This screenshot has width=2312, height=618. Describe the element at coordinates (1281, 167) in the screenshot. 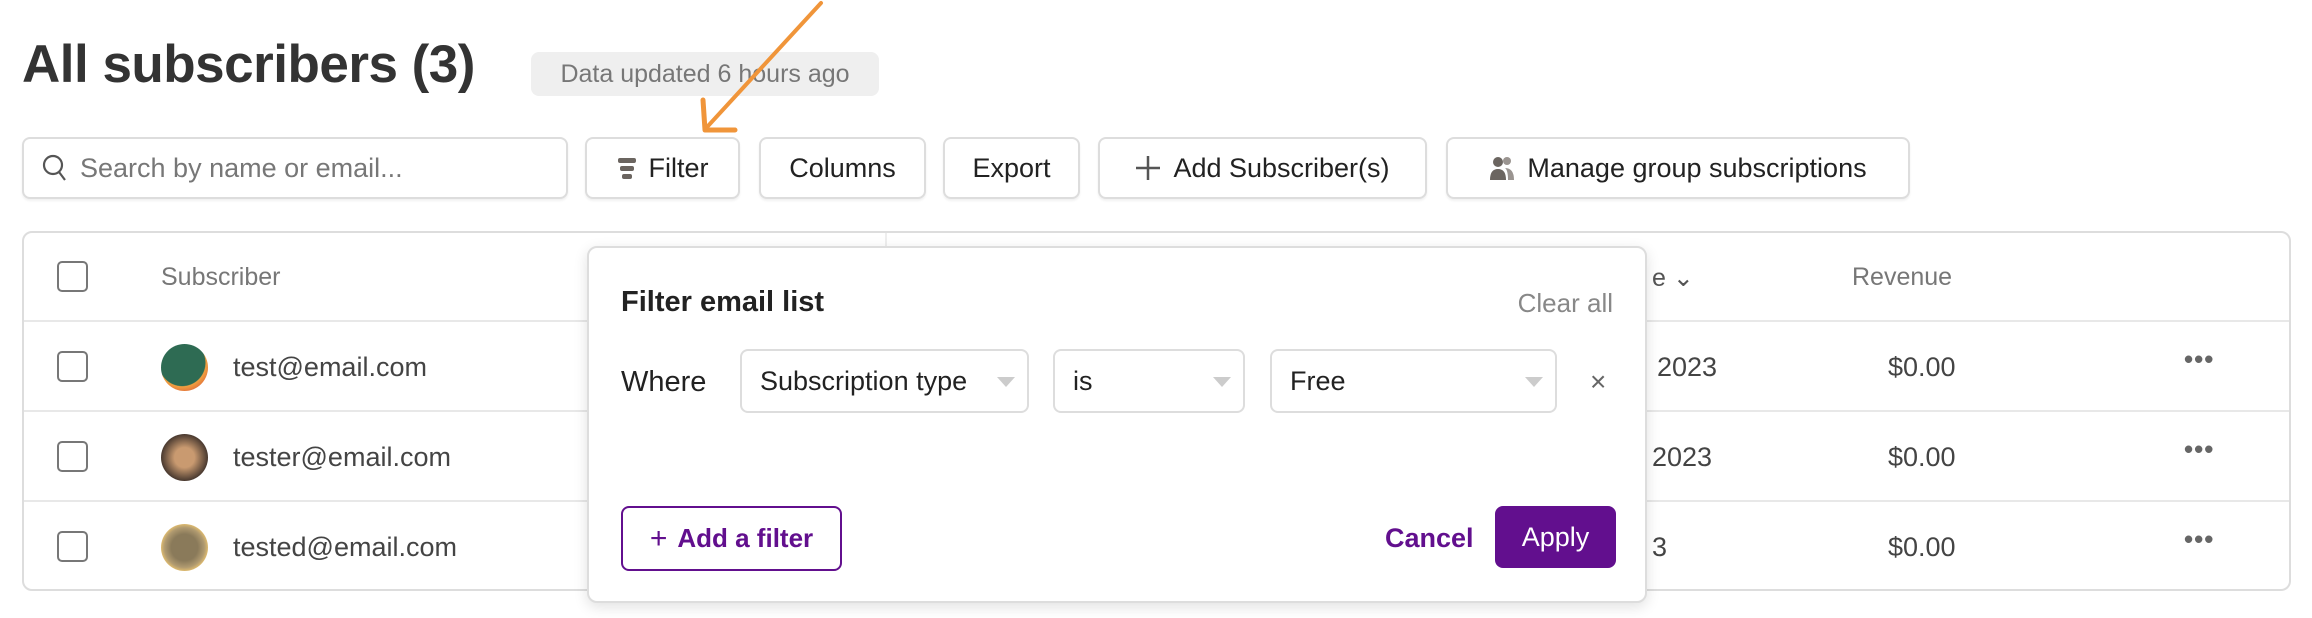

I see `add-subscriber-label: Add Subscriber(s)` at that location.